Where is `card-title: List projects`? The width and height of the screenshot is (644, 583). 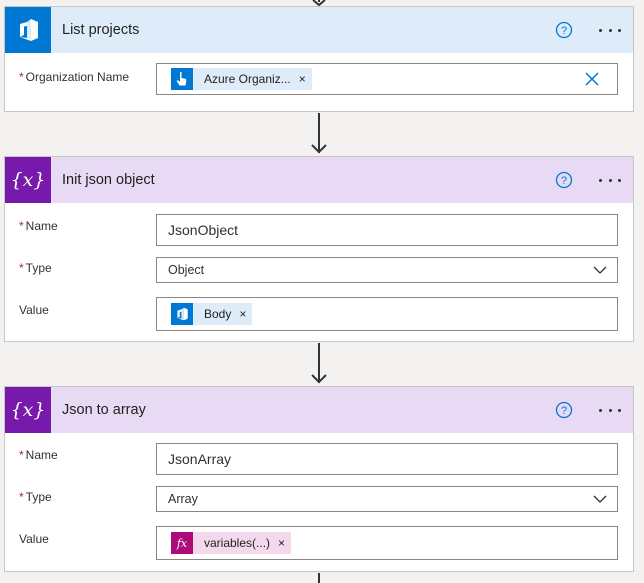 card-title: List projects is located at coordinates (101, 30).